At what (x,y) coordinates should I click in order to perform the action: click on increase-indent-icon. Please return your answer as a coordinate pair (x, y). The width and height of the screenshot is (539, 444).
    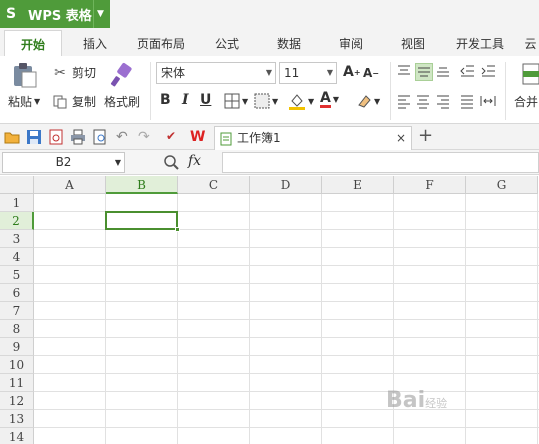
    Looking at the image, I should click on (489, 72).